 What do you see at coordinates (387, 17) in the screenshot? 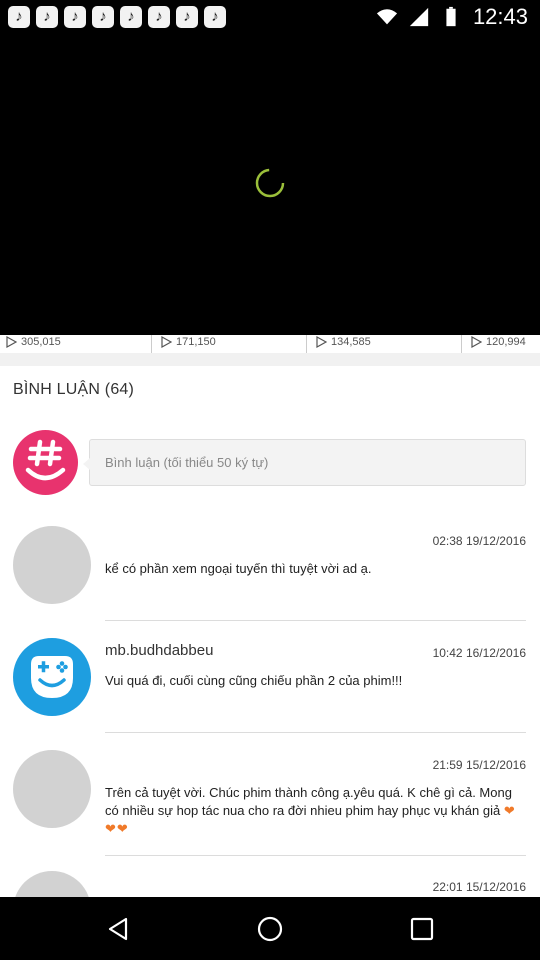
I see `wifi-icon` at bounding box center [387, 17].